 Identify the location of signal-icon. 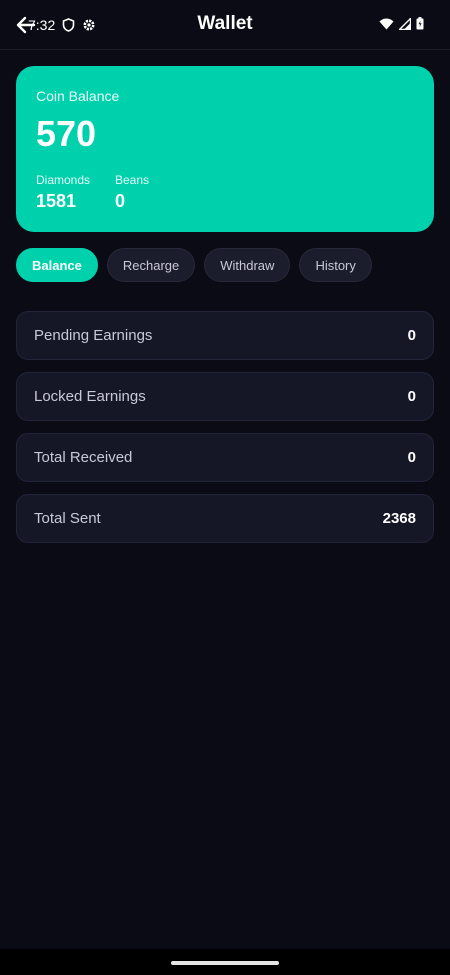
(405, 23).